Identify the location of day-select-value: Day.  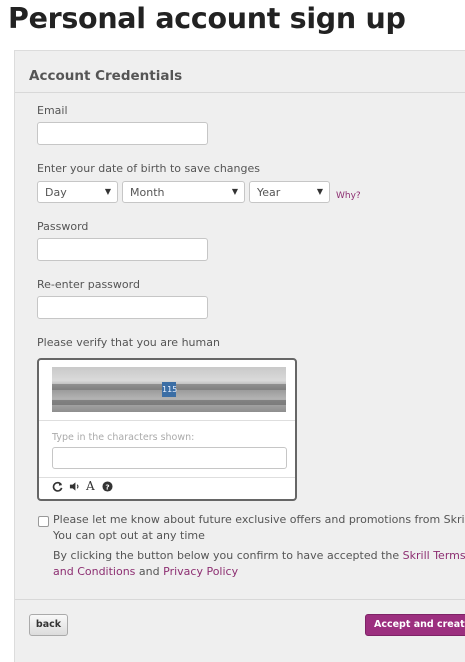
(56, 192).